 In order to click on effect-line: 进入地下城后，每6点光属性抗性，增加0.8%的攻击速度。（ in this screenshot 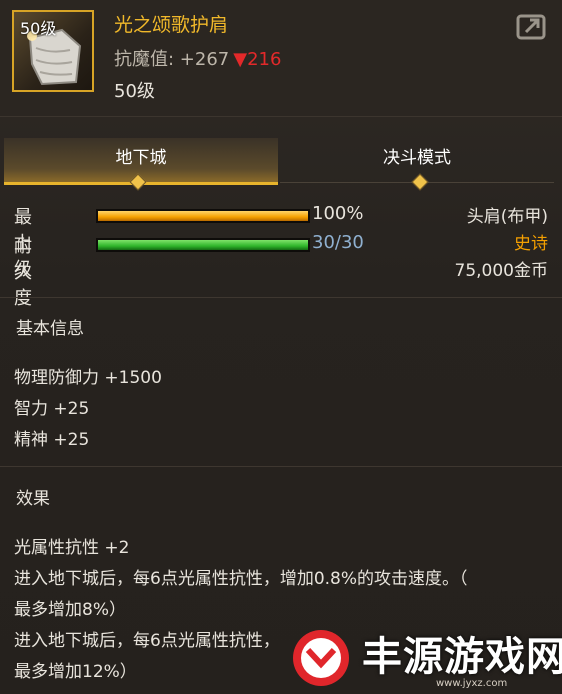, I will do `click(241, 579)`.